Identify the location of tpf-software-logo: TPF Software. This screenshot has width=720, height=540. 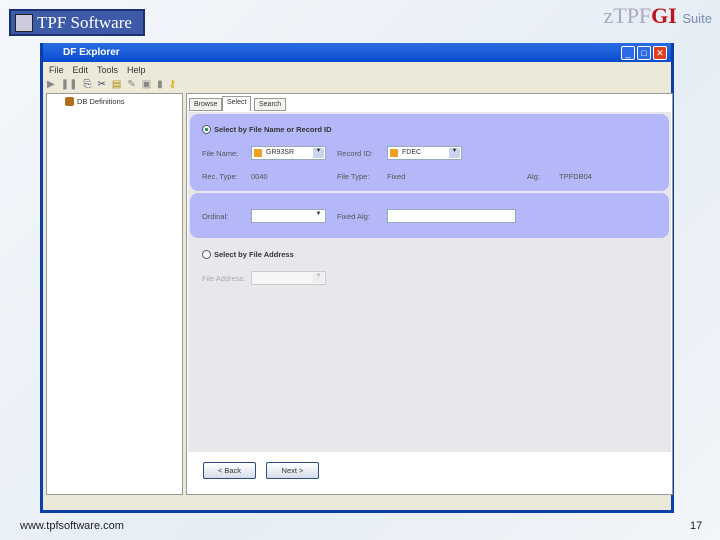
(77, 22).